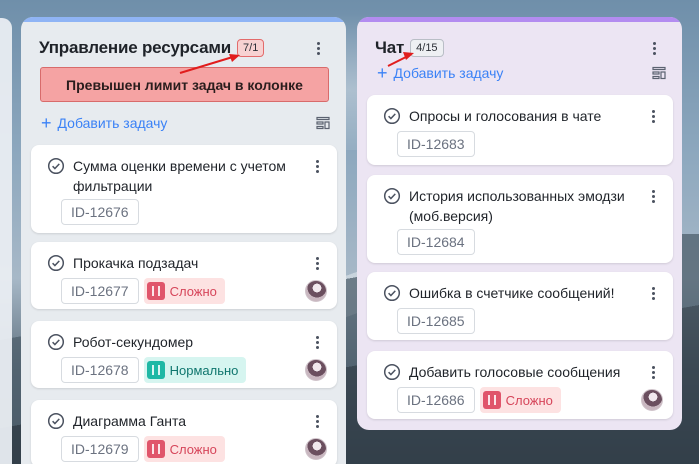 The height and width of the screenshot is (464, 699). I want to click on task-title: Ошибка в счетчике сообщений!, so click(512, 293).